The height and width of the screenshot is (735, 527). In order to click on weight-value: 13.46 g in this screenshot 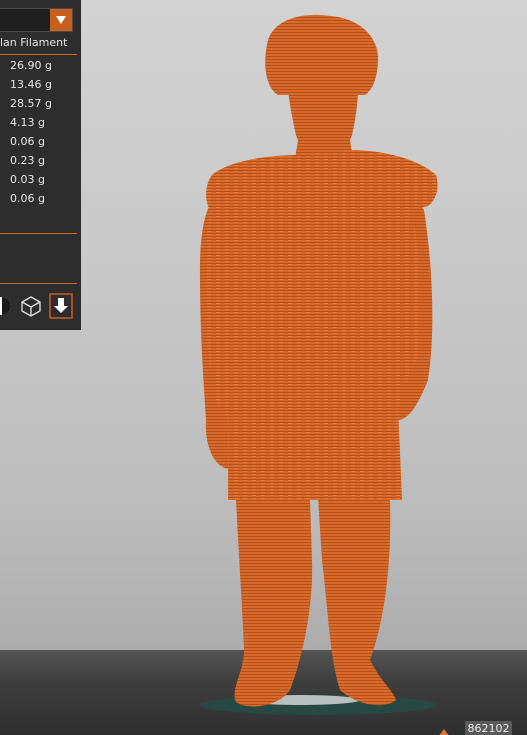, I will do `click(31, 84)`.